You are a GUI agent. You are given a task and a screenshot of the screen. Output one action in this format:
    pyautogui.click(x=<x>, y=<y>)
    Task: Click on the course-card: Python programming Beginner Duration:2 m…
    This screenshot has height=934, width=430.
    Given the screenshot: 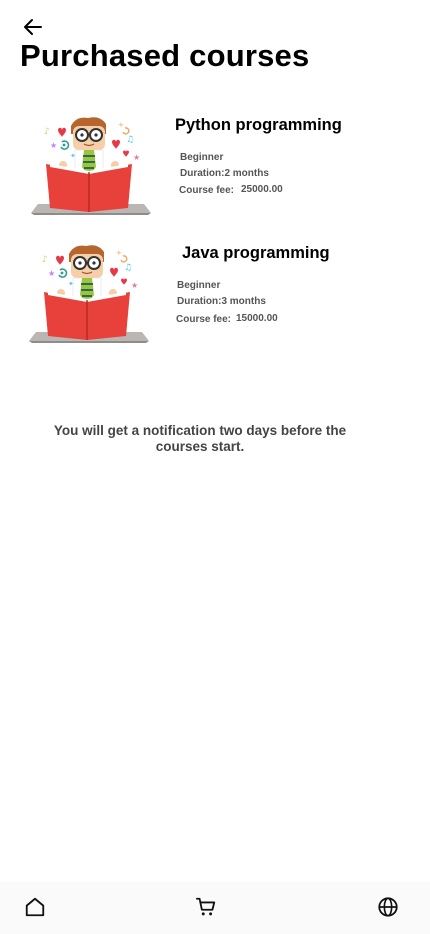 What is the action you would take?
    pyautogui.click(x=215, y=170)
    